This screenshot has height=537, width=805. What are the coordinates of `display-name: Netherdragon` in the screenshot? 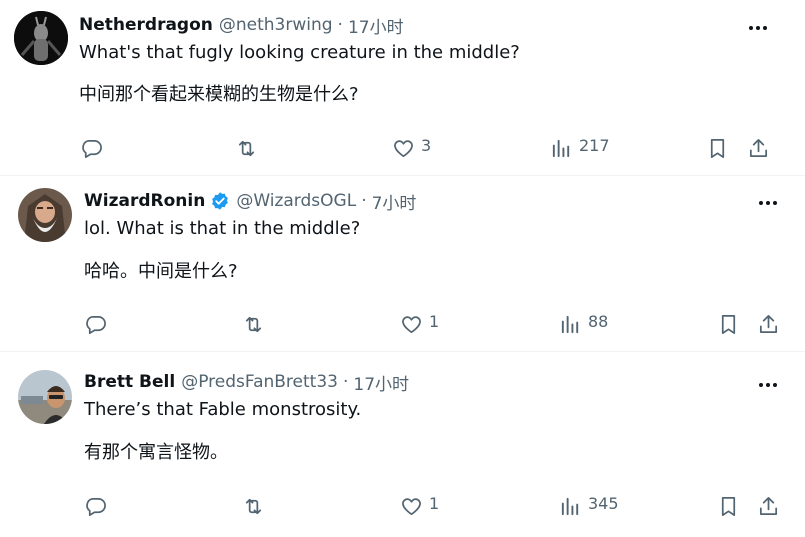 It's located at (146, 25).